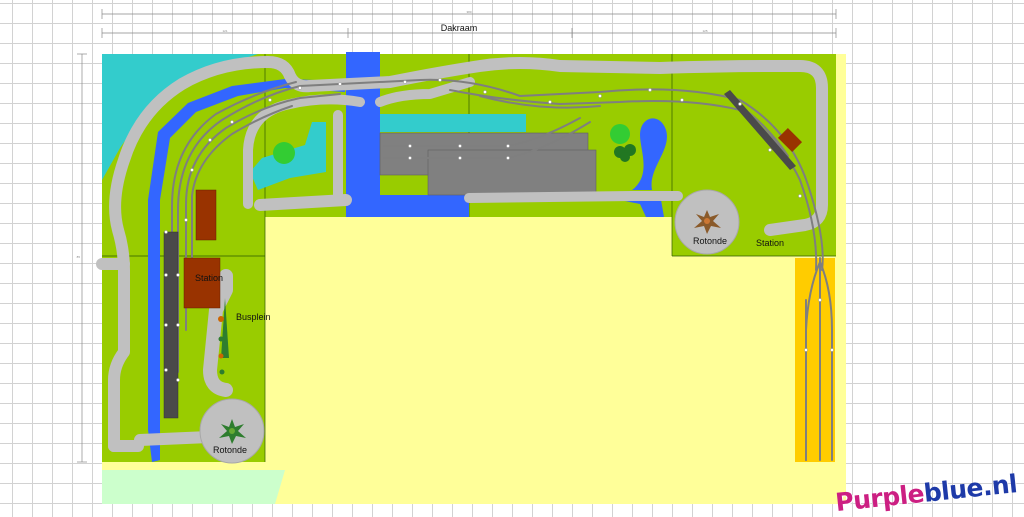 The width and height of the screenshot is (1024, 517). I want to click on tree-right, so click(620, 134).